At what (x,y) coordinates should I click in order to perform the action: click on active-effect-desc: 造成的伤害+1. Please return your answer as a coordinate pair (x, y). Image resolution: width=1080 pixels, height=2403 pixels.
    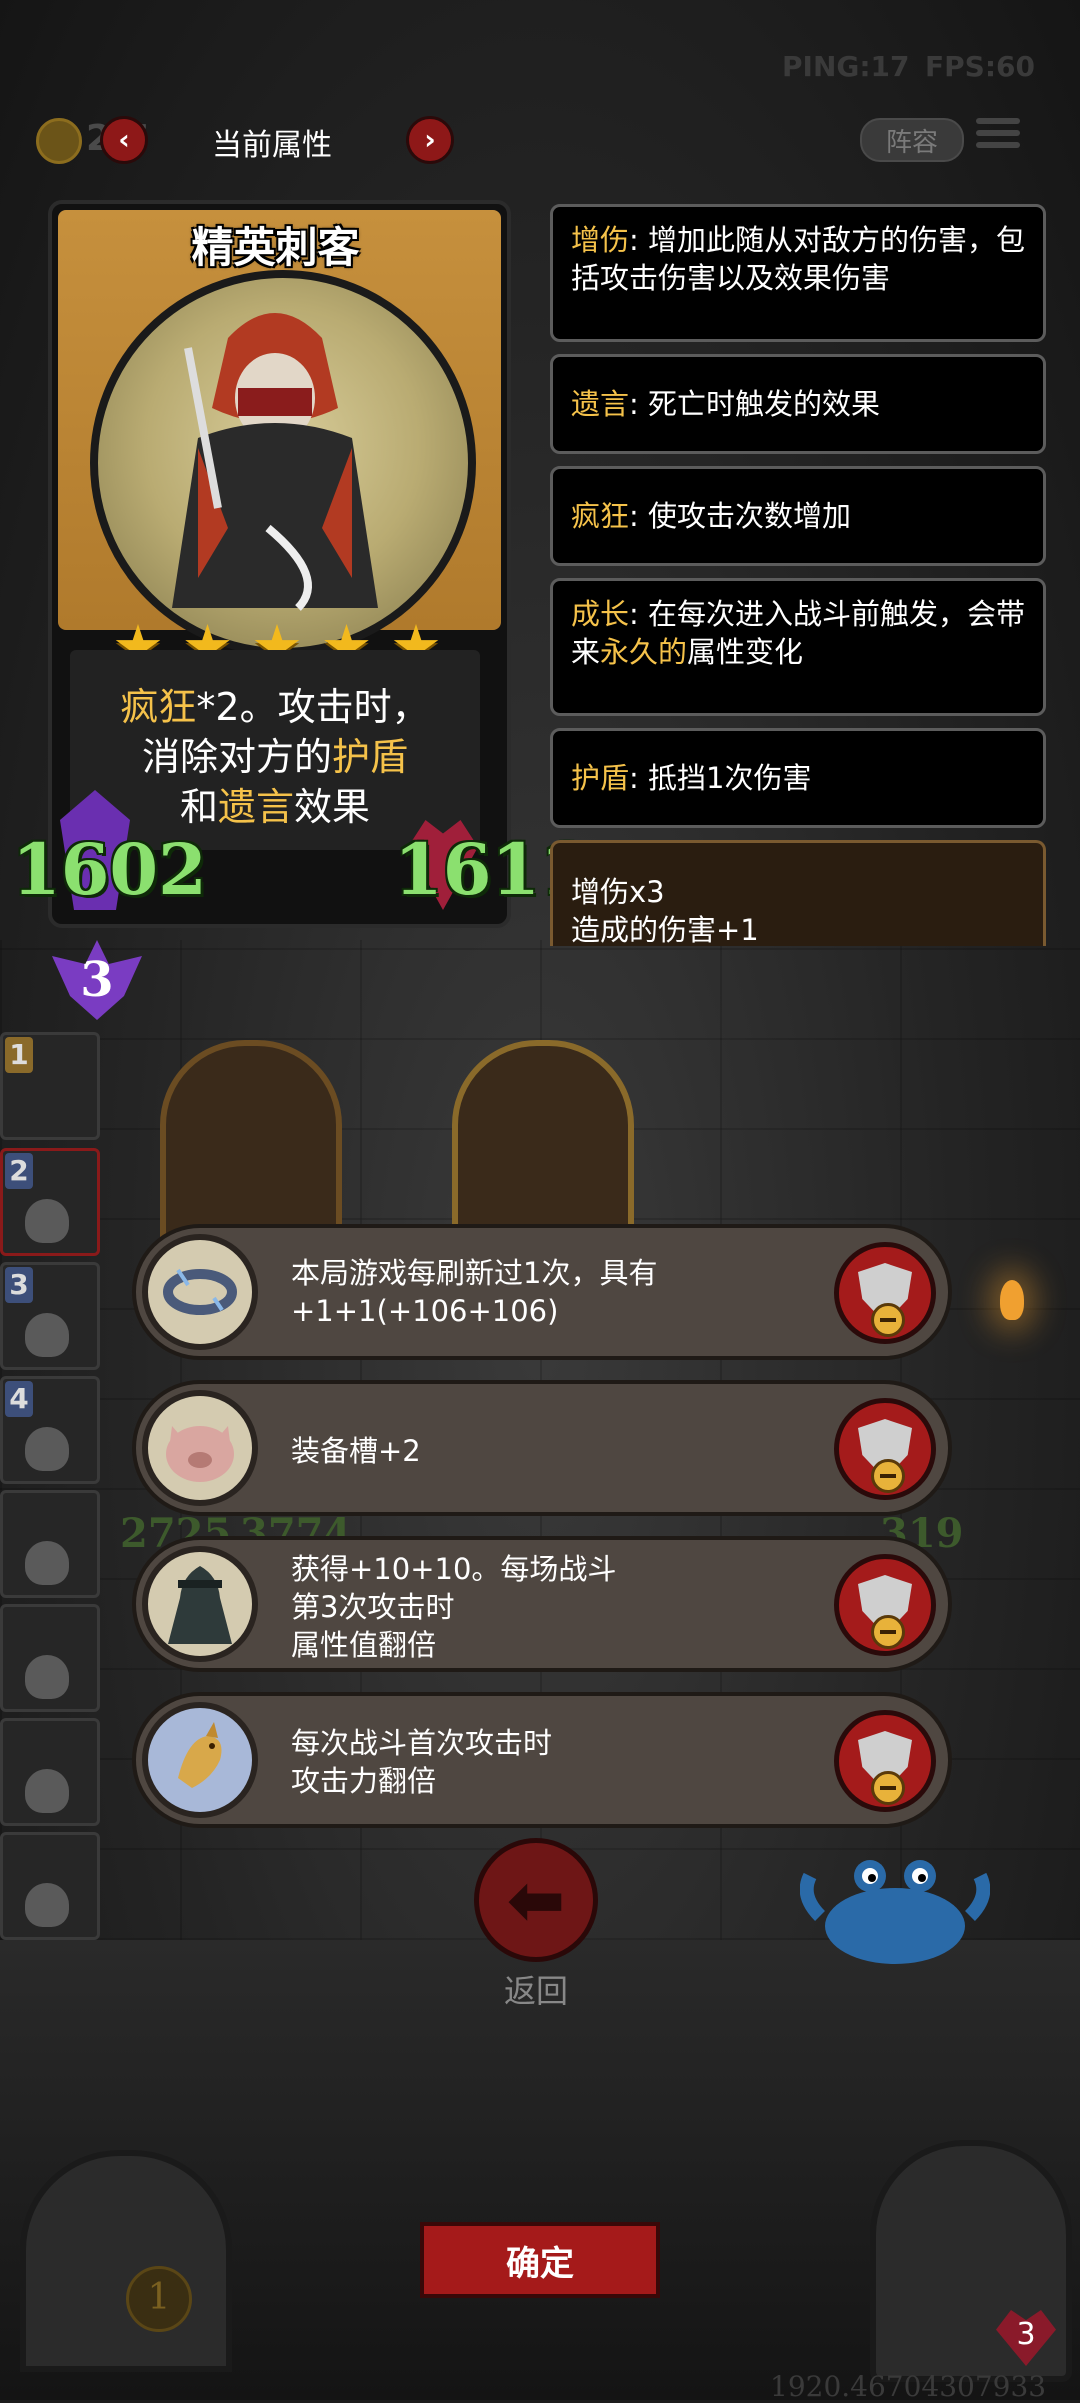
    Looking at the image, I should click on (665, 929).